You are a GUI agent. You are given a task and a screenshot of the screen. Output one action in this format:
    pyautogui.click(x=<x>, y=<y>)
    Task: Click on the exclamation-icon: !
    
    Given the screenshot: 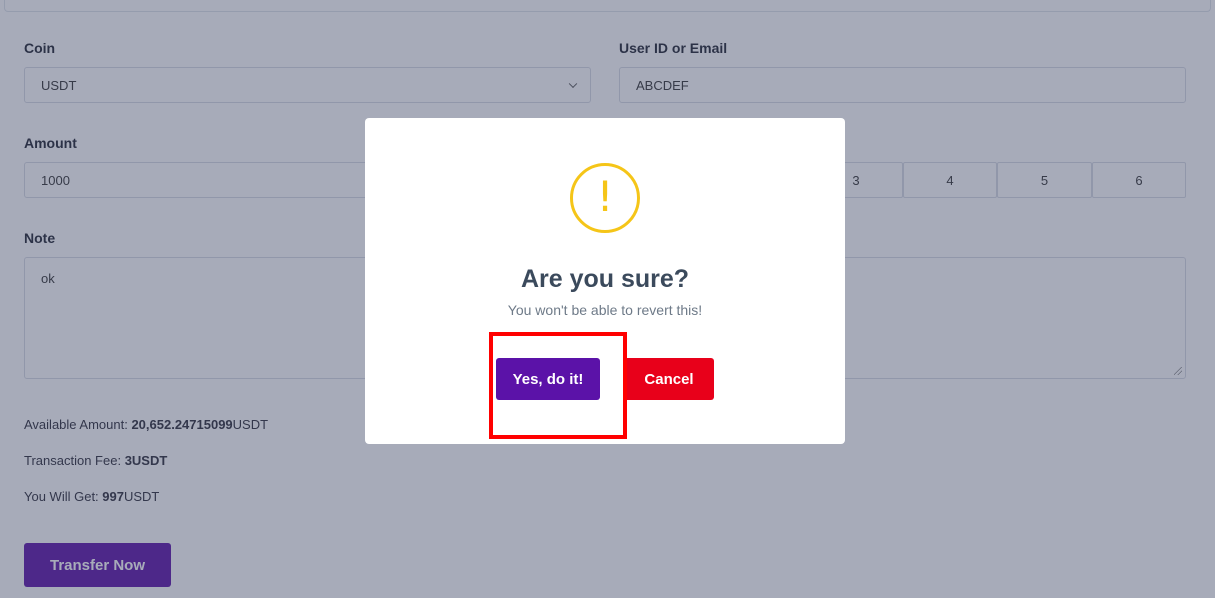 What is the action you would take?
    pyautogui.click(x=605, y=198)
    